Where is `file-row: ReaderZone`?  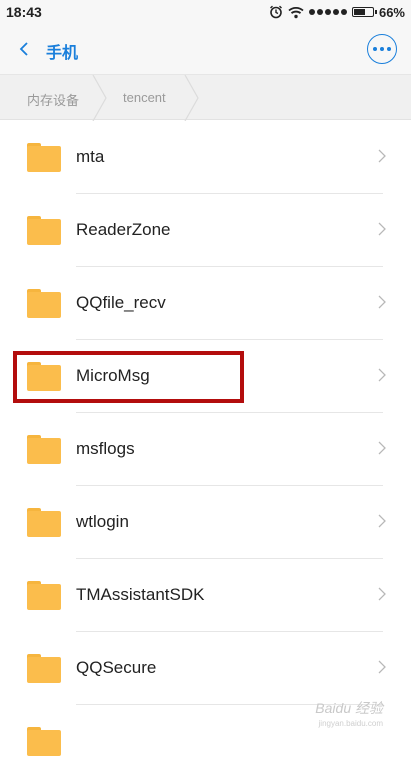
file-row: ReaderZone is located at coordinates (205, 230).